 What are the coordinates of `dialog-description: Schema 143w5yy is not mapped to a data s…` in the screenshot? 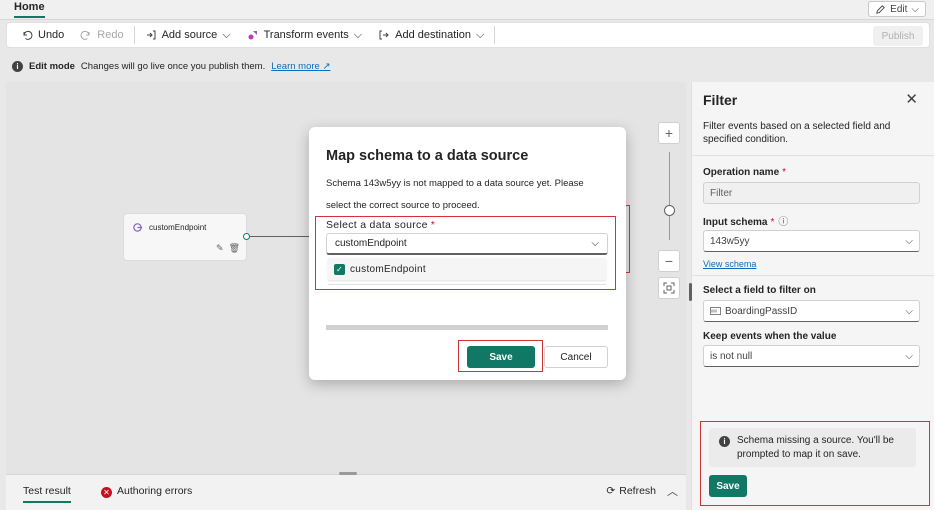 It's located at (455, 194).